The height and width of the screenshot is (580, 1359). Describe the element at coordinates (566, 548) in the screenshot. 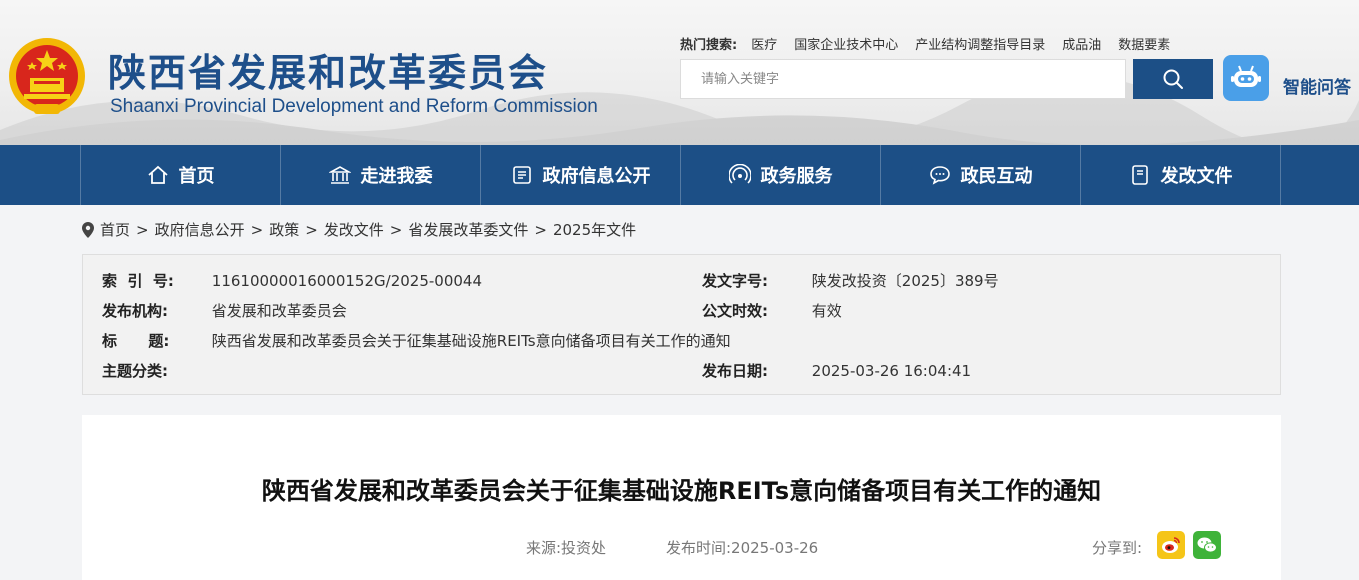

I see `article-source: 来源:投资处` at that location.